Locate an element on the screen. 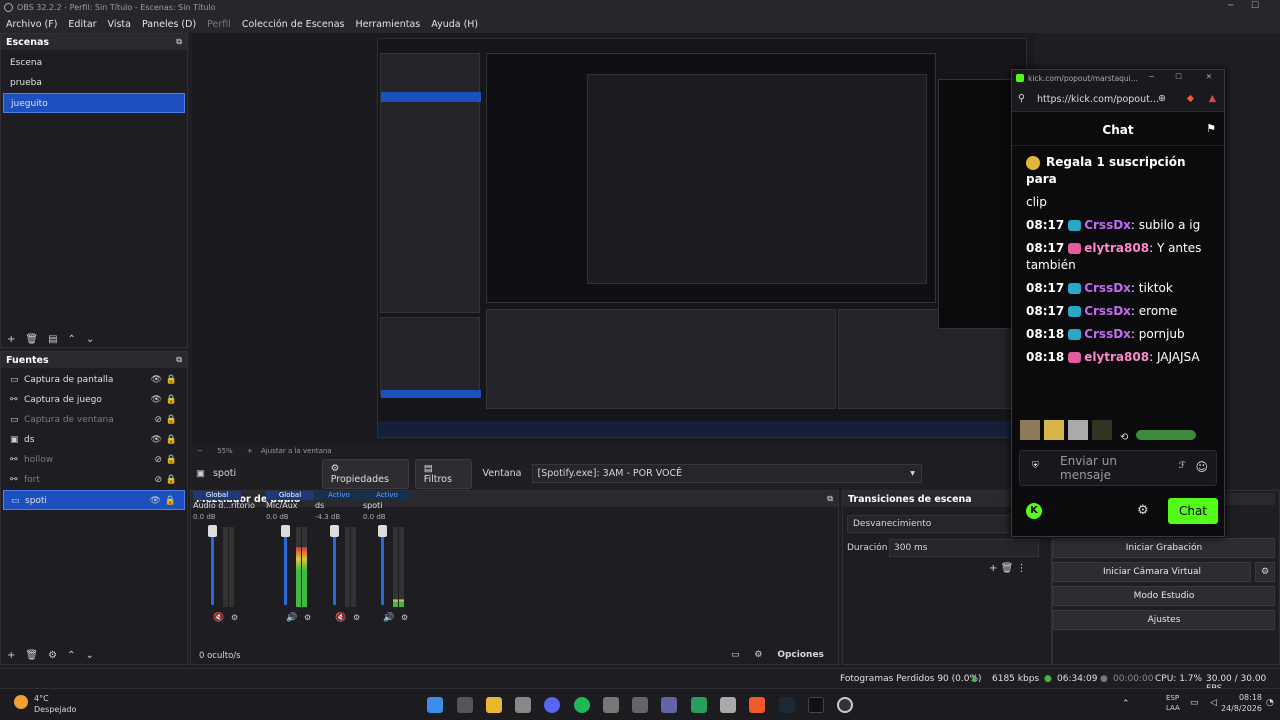  obs-icon is located at coordinates (845, 705).